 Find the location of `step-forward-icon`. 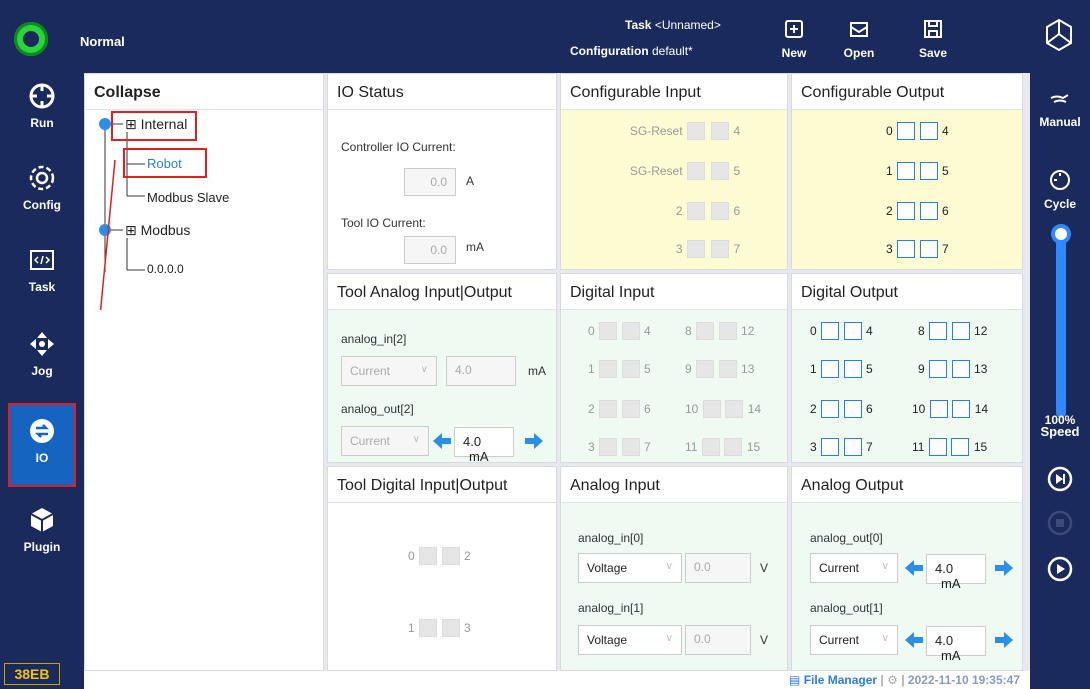

step-forward-icon is located at coordinates (1060, 479).